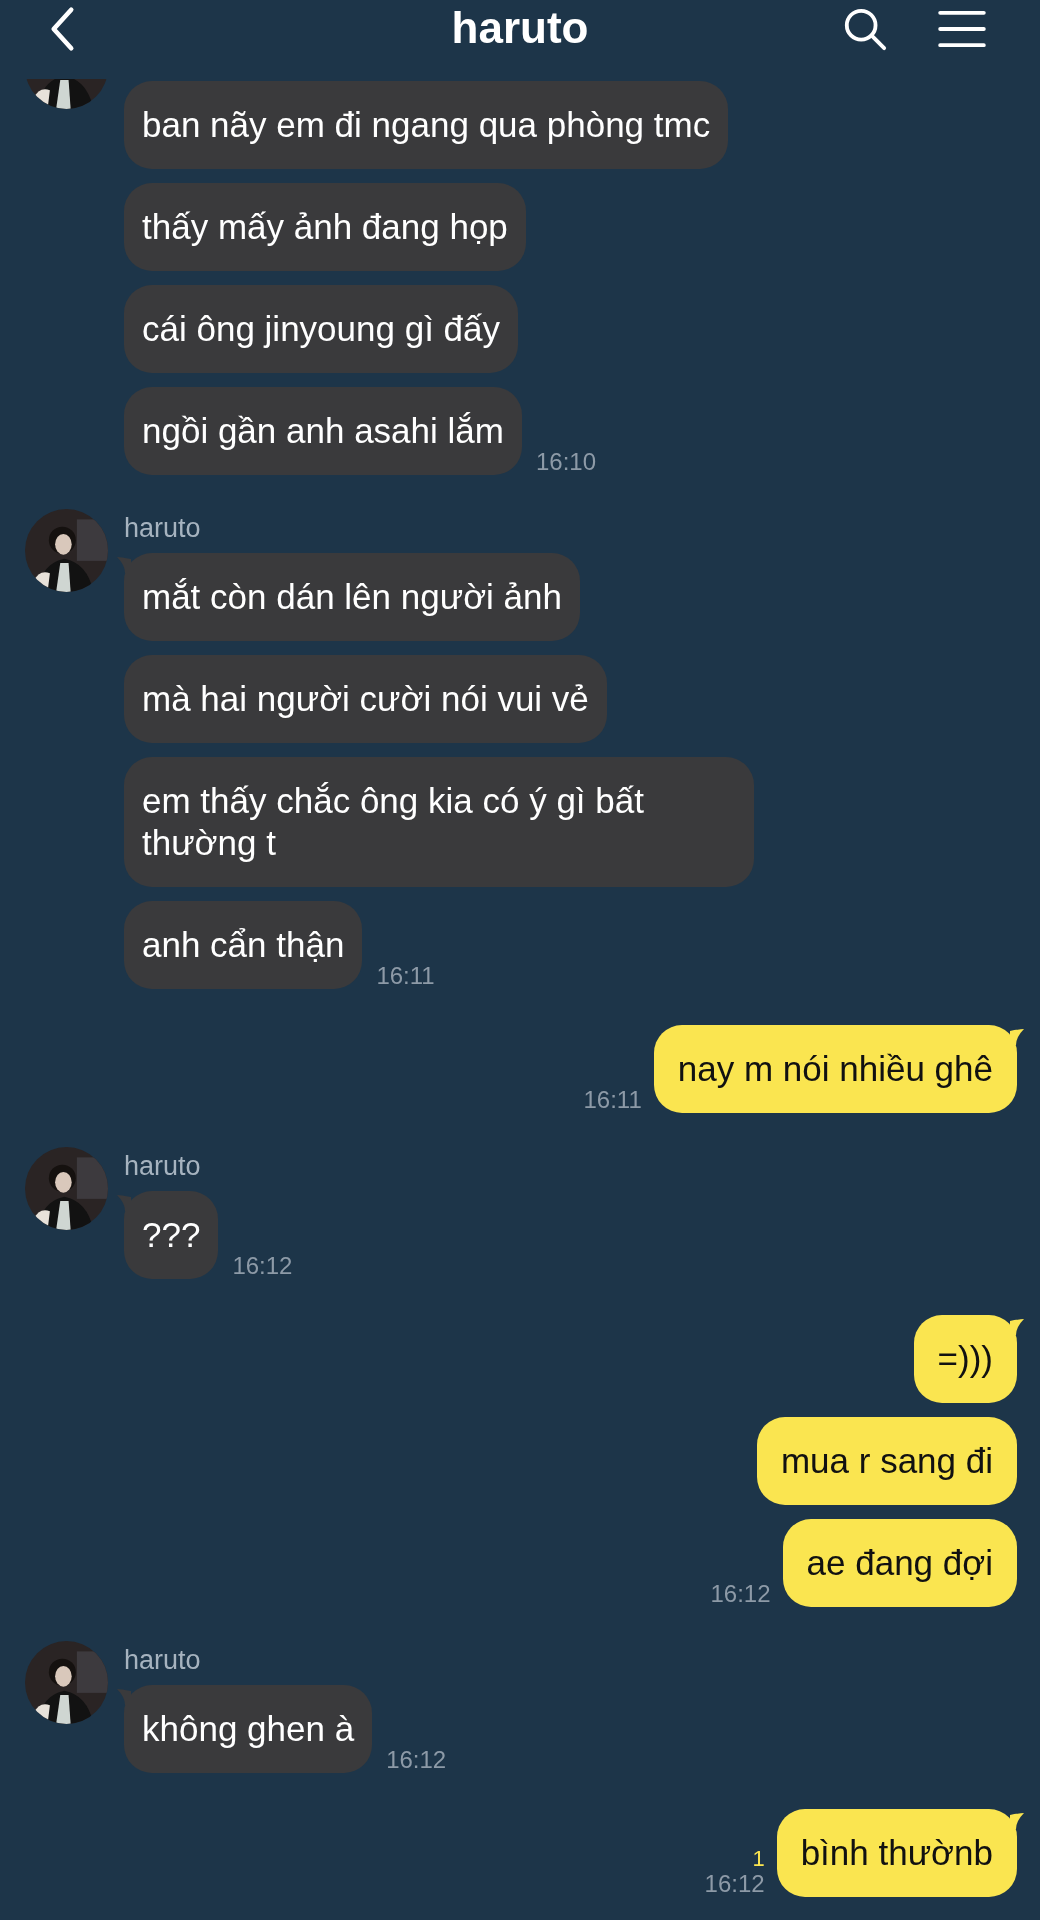 This screenshot has height=1920, width=1040. What do you see at coordinates (520, 28) in the screenshot?
I see `chat-title: haruto` at bounding box center [520, 28].